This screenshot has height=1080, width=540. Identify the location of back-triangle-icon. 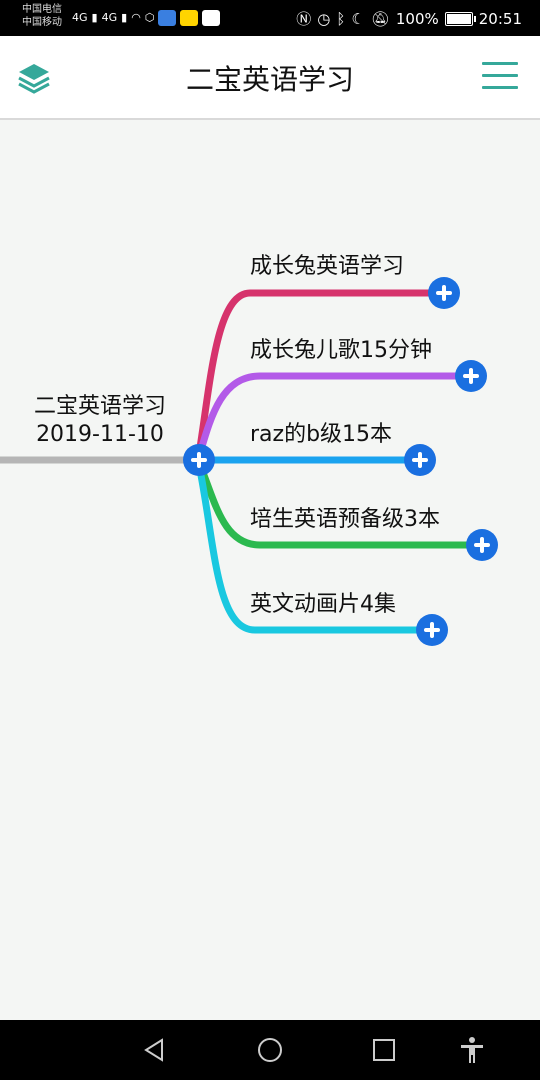
(154, 1050).